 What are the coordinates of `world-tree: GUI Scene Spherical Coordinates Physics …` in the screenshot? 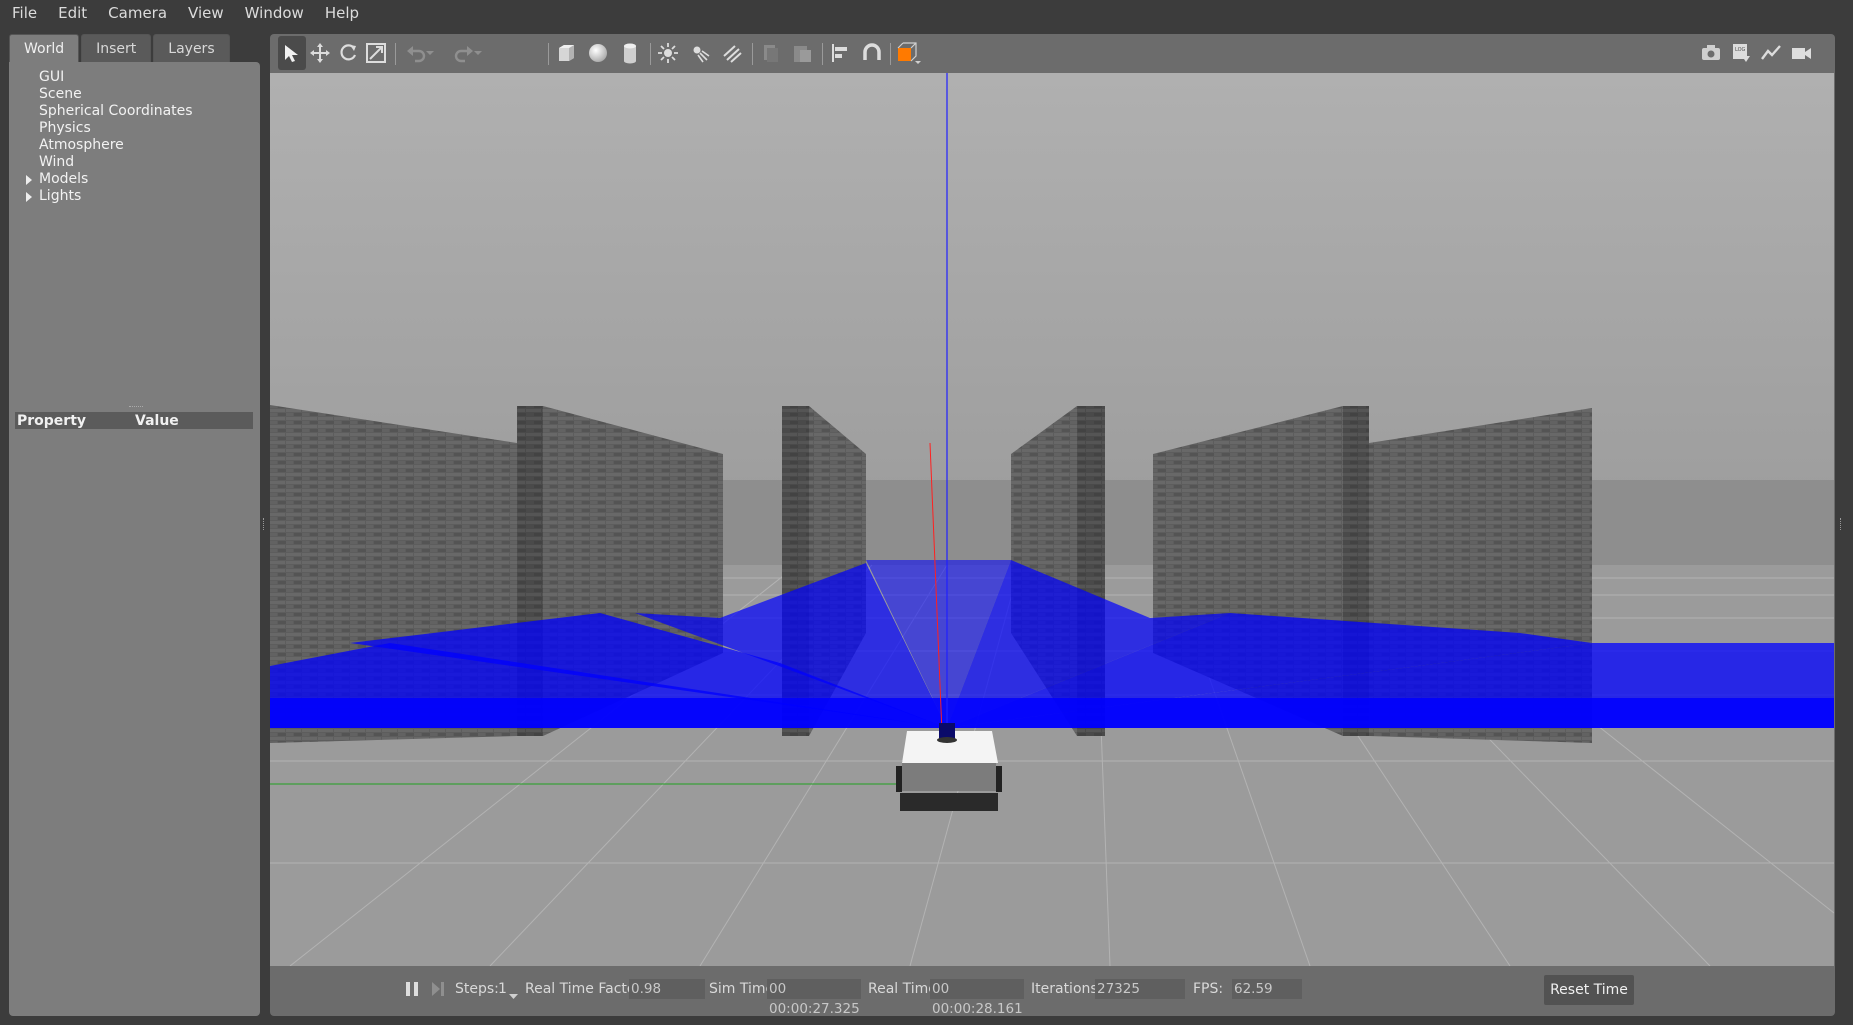 It's located at (101, 137).